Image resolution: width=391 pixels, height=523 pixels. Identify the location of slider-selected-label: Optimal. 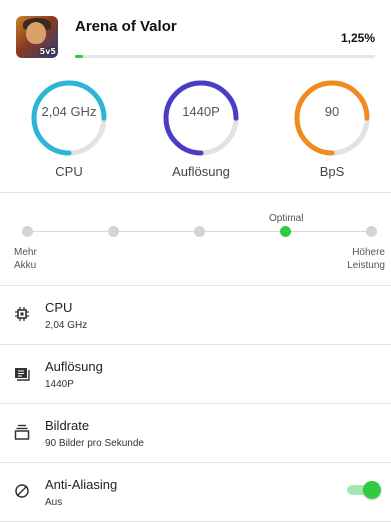
(286, 218).